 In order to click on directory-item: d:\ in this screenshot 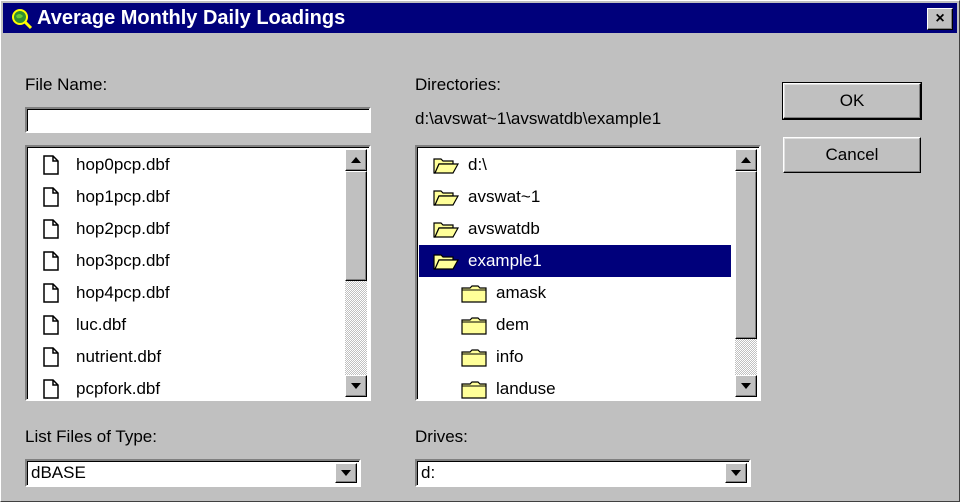, I will do `click(575, 165)`.